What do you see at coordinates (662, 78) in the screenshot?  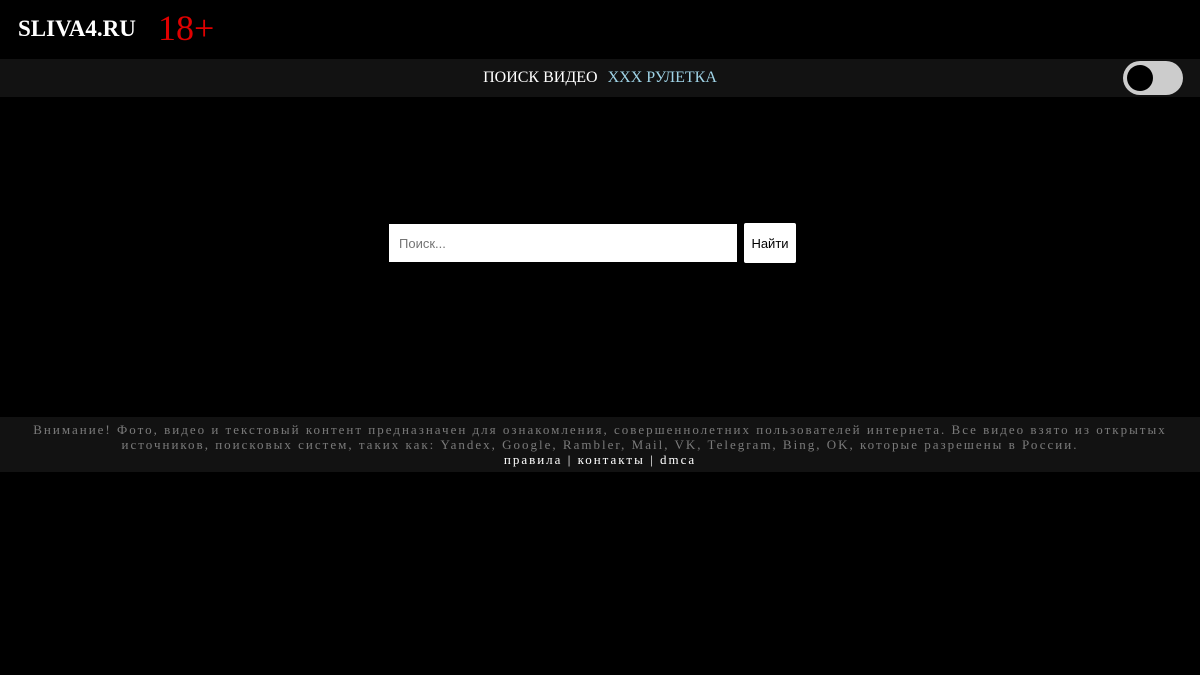 I see `nav-item-xxx-roulette: XXX РУЛЕТКА` at bounding box center [662, 78].